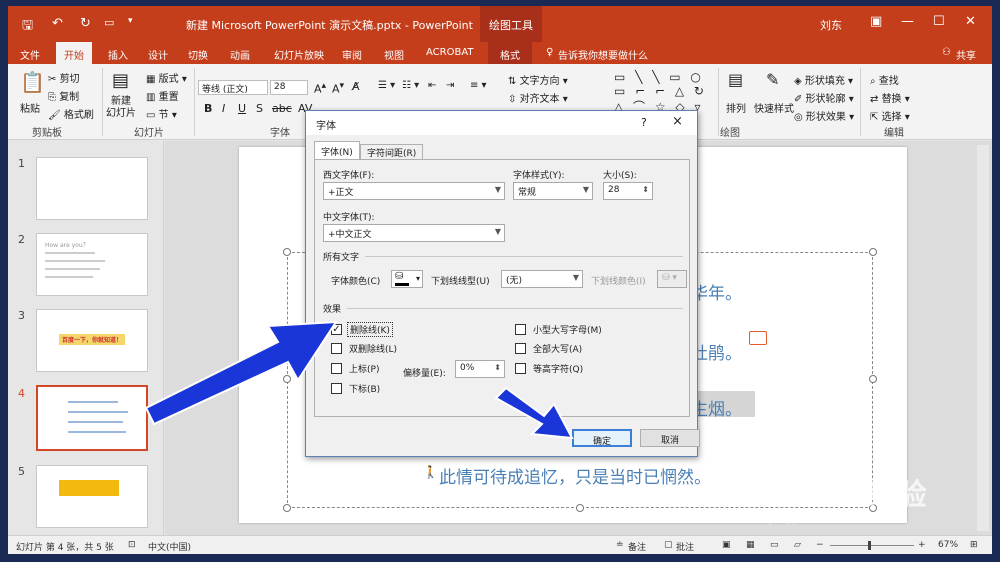  I want to click on superscript-label: 上标(P), so click(364, 368).